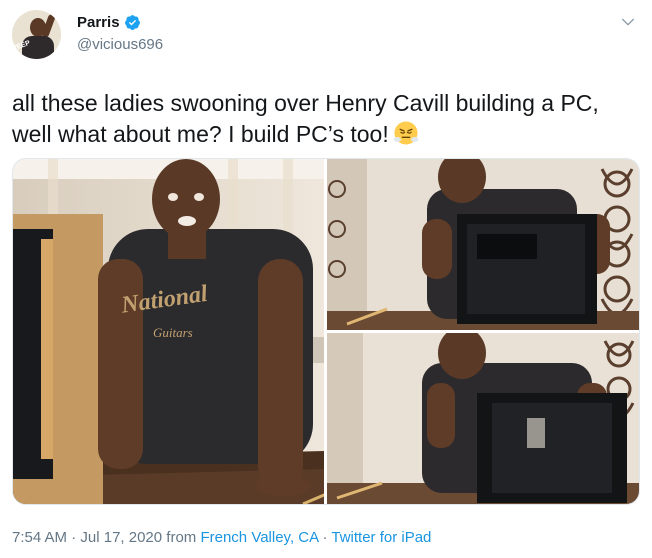 This screenshot has width=652, height=558. I want to click on photo-man-holding-pc-case-top, so click(483, 244).